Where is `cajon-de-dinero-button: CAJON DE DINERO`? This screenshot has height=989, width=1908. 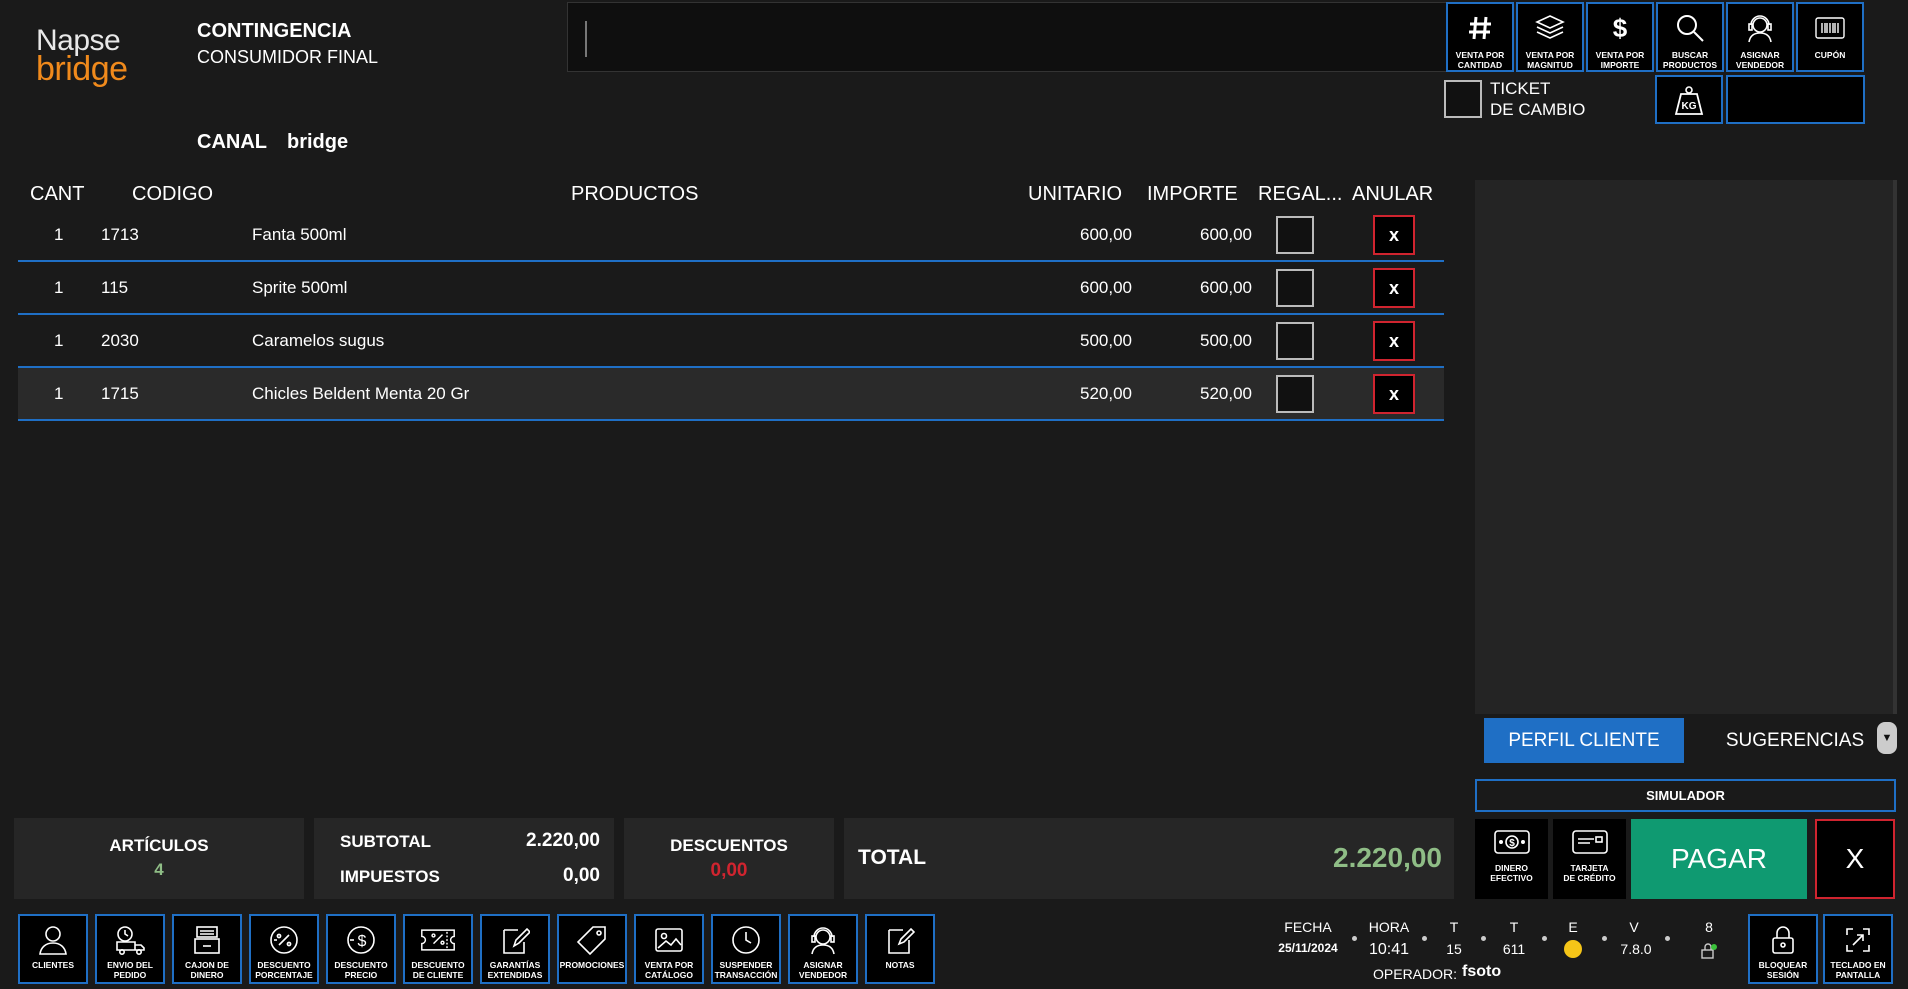
cajon-de-dinero-button: CAJON DE DINERO is located at coordinates (207, 949).